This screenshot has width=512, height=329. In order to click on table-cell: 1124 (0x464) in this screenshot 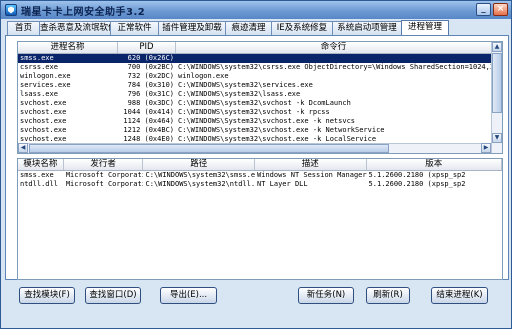, I will do `click(148, 121)`.